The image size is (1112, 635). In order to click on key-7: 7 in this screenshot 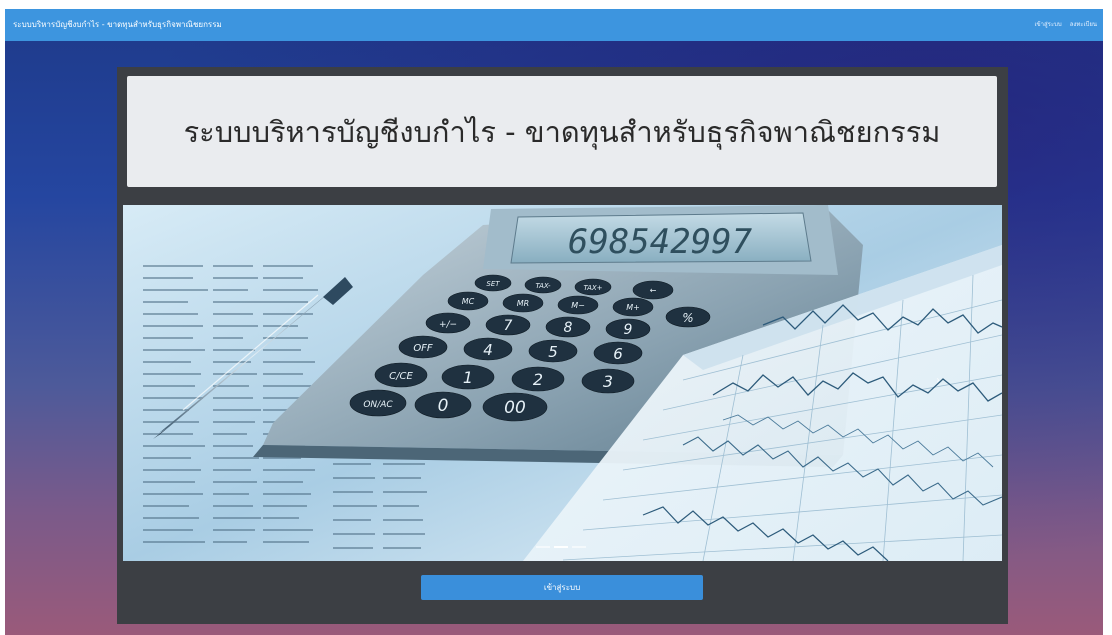, I will do `click(508, 326)`.